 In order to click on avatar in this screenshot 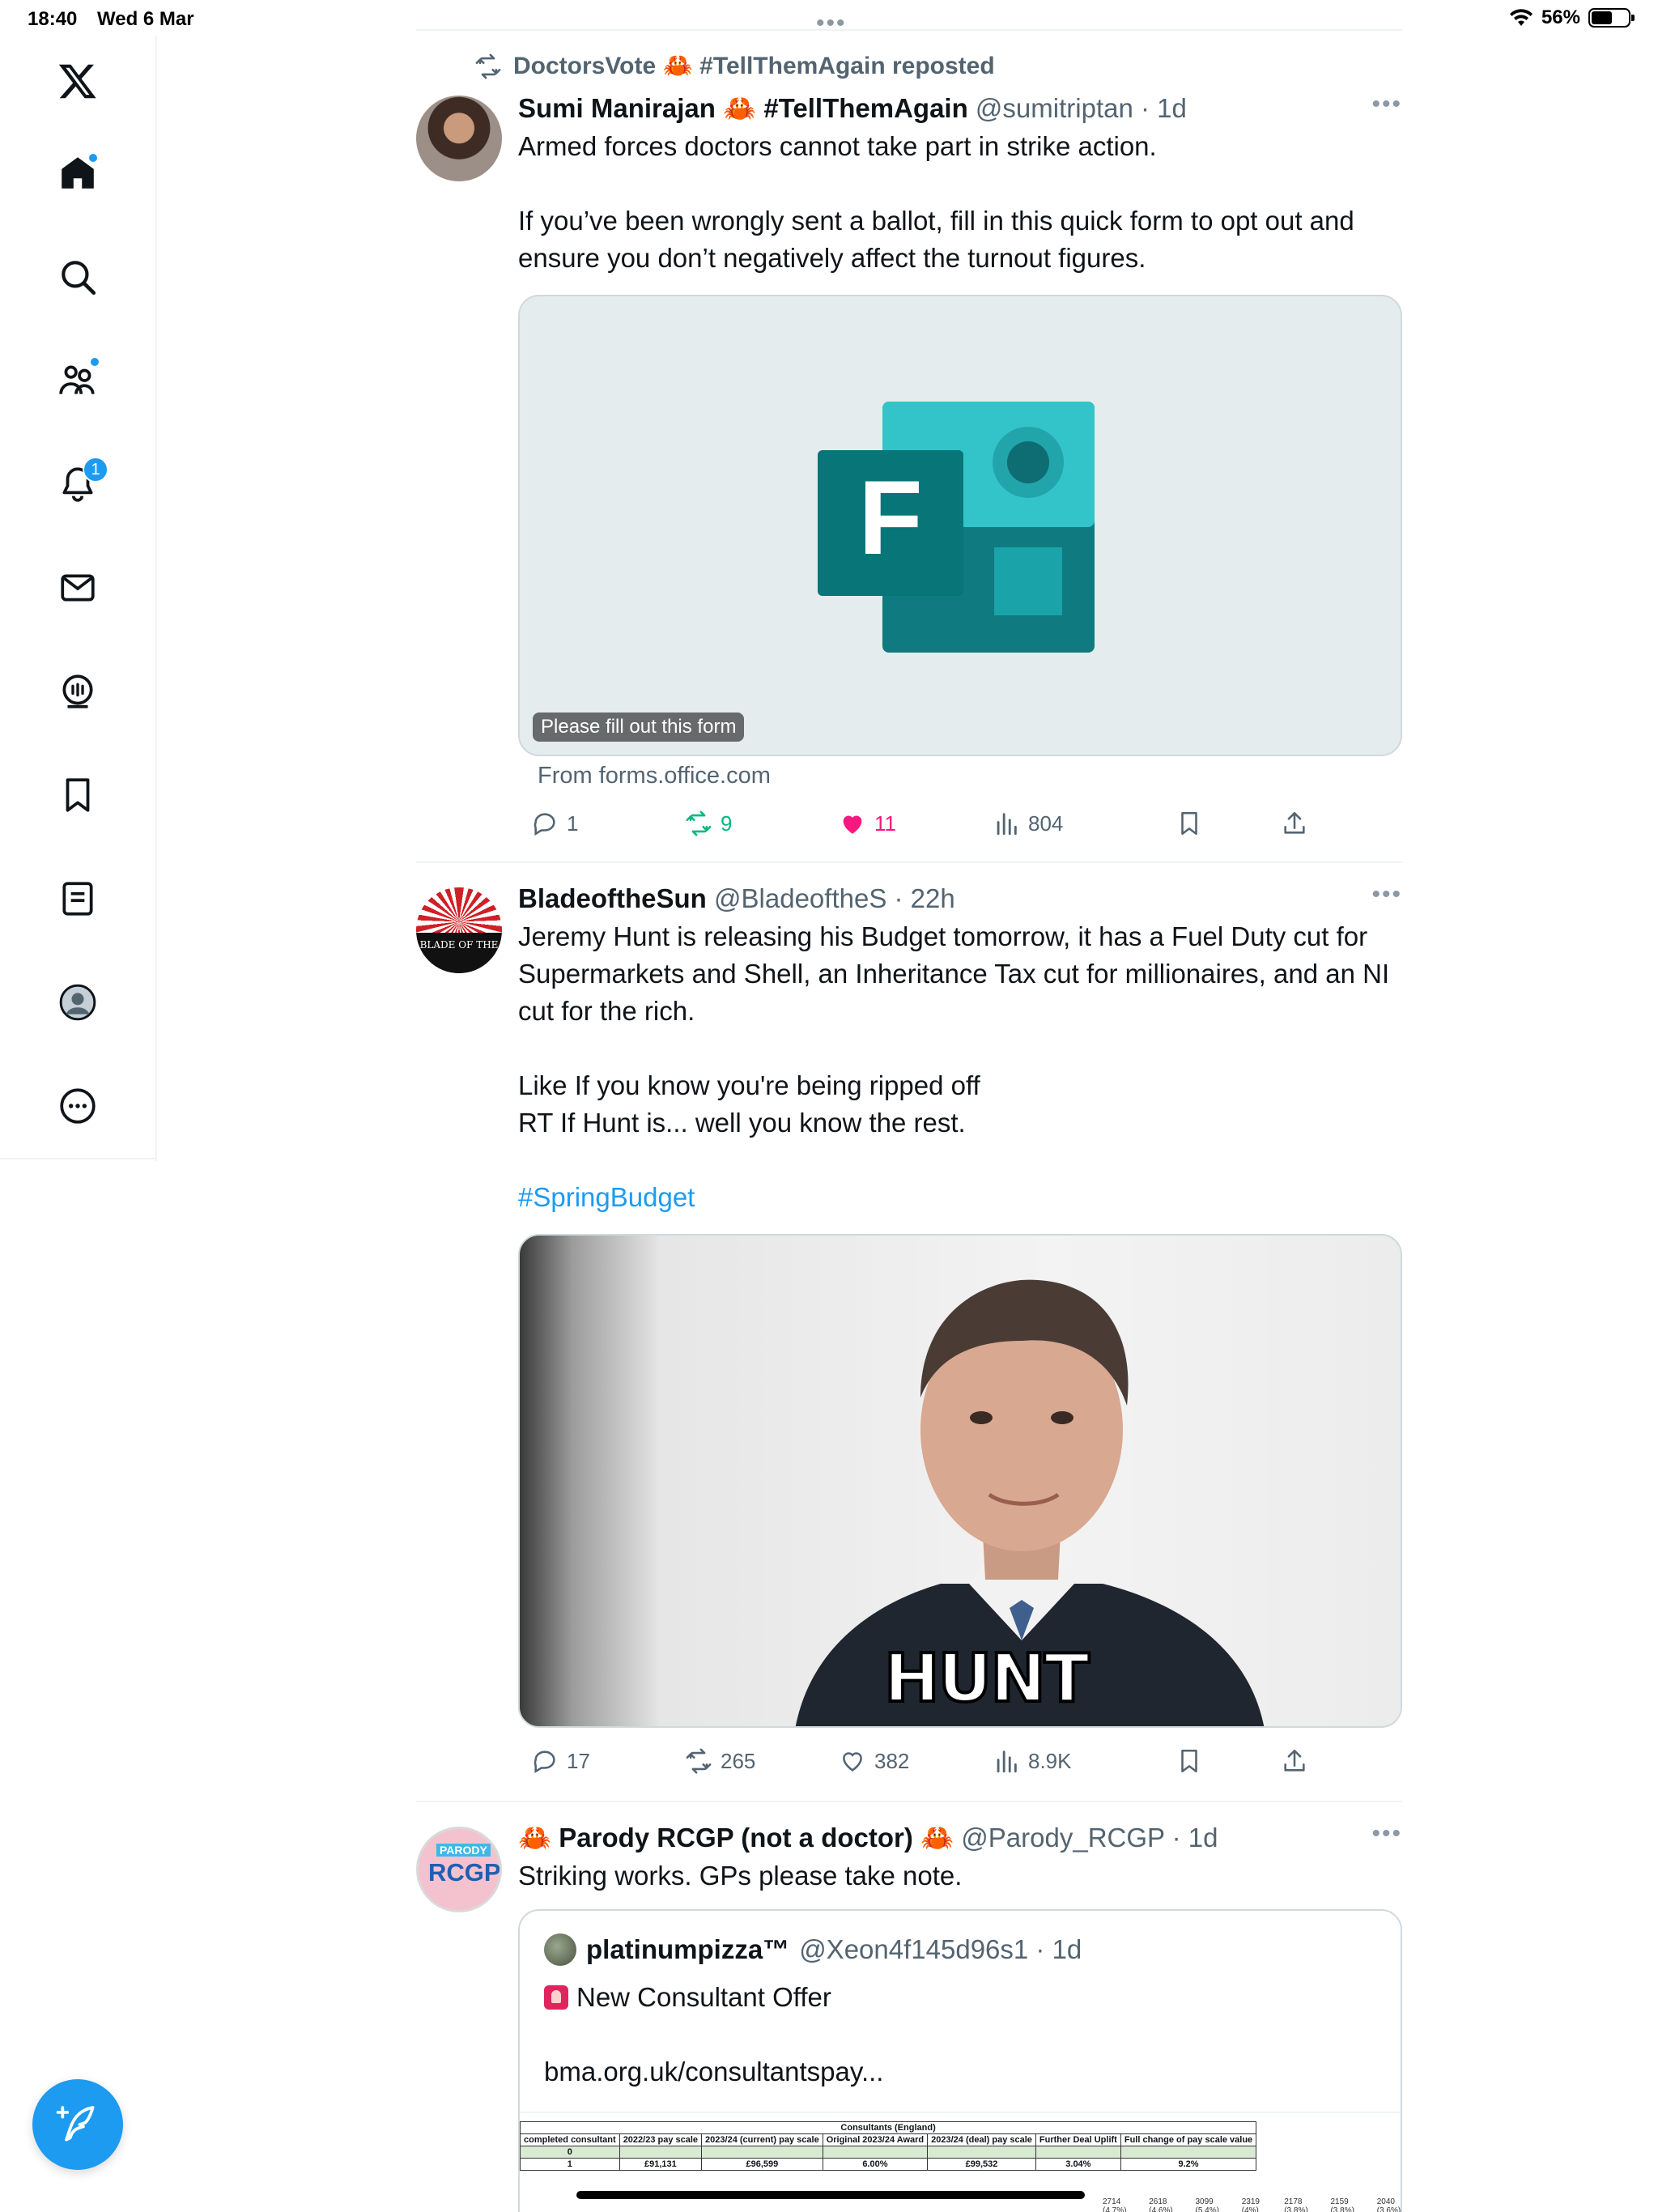, I will do `click(459, 138)`.